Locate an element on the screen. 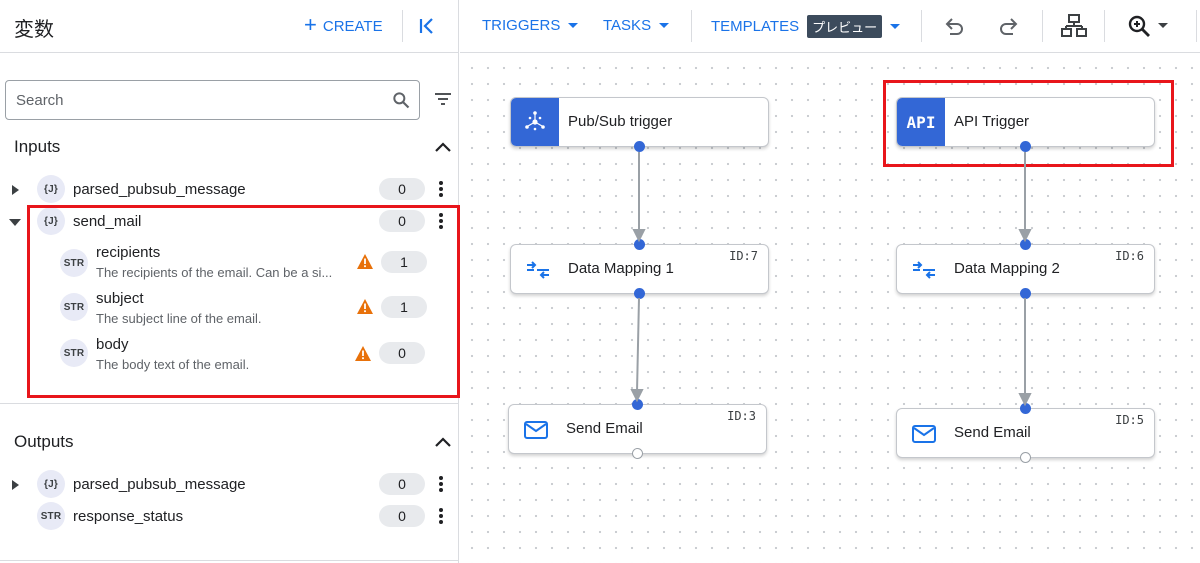  variable-name: send_mail is located at coordinates (107, 221).